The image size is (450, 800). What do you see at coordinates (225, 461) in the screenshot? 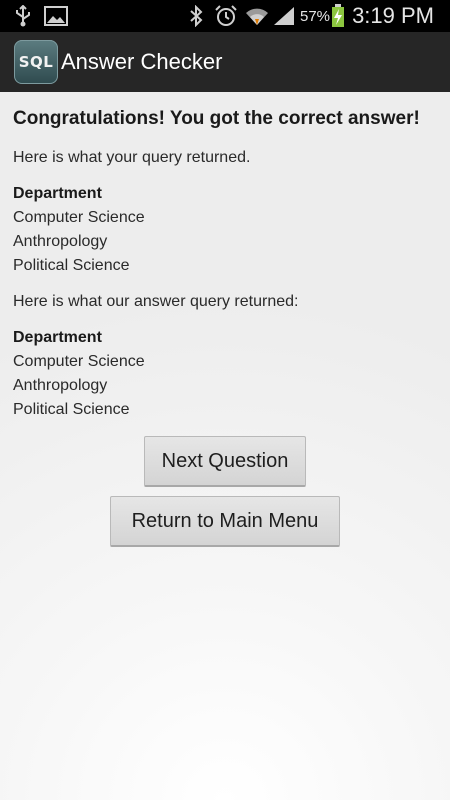
I see `next-question-button: Next Question` at bounding box center [225, 461].